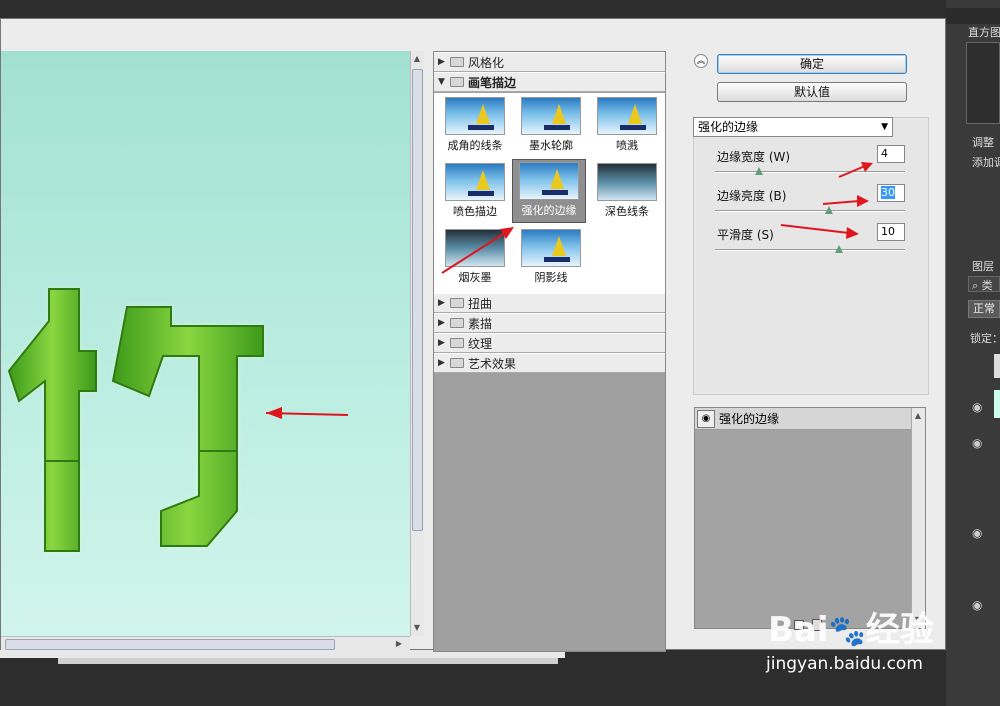 This screenshot has width=1000, height=706. Describe the element at coordinates (987, 285) in the screenshot. I see `kind-filter-label: 类` at that location.